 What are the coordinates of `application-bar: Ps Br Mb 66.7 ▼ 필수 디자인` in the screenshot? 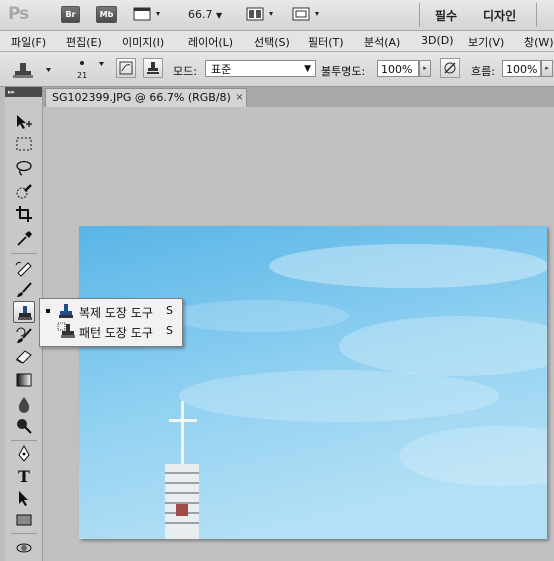 It's located at (277, 15).